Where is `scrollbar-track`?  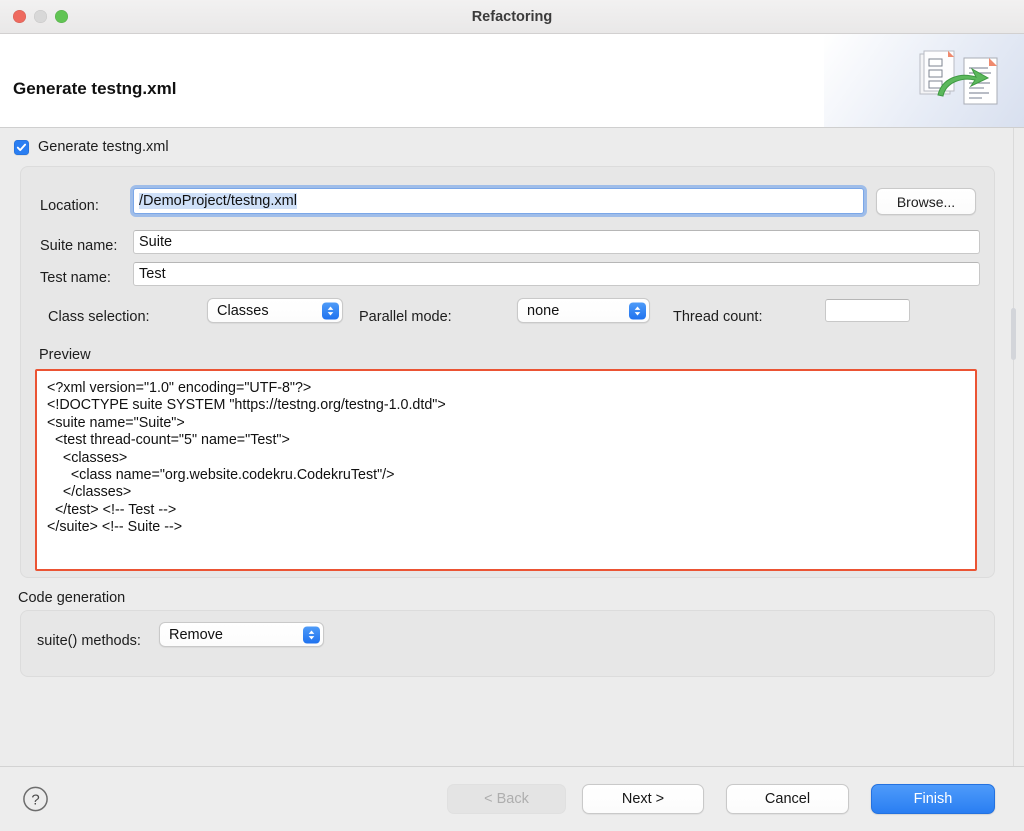
scrollbar-track is located at coordinates (1013, 447).